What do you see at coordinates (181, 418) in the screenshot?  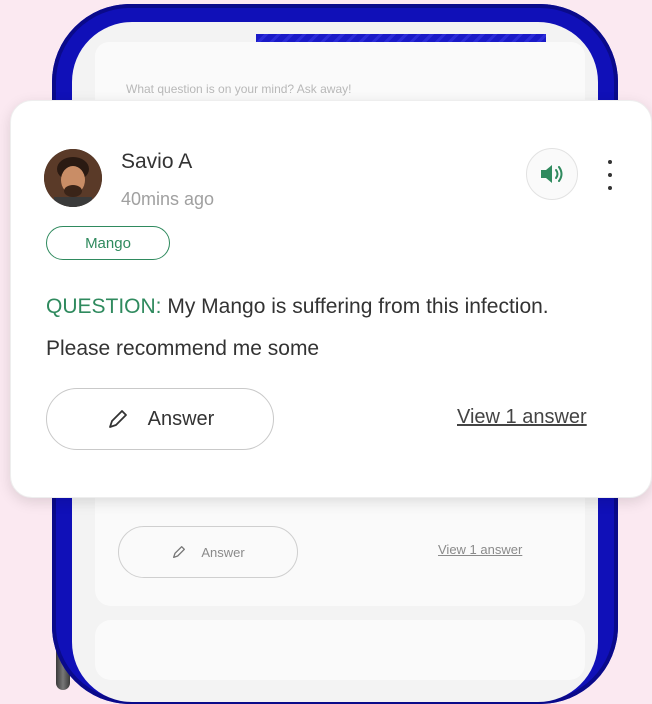 I see `answer-label: Answer` at bounding box center [181, 418].